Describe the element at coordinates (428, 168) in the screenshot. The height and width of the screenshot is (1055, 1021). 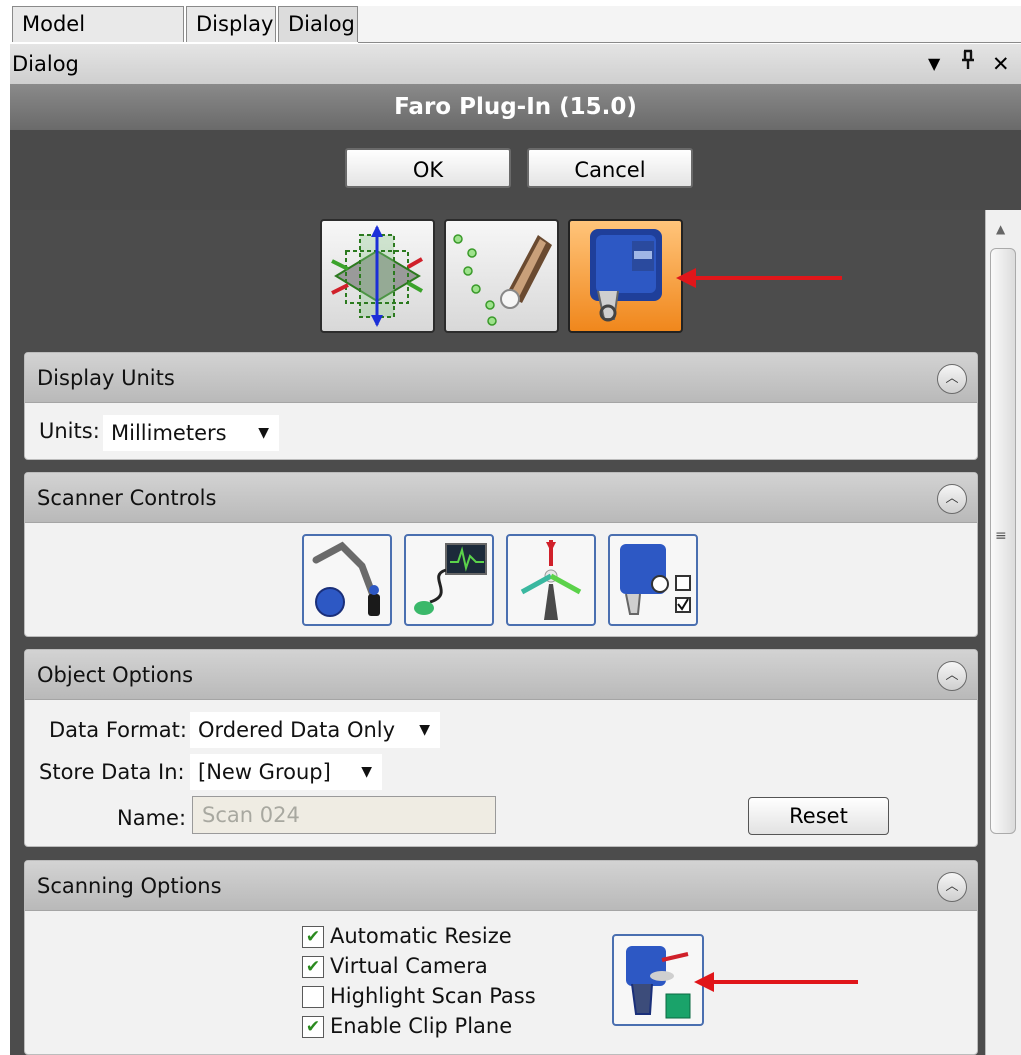
I see `ok-button: OK` at that location.